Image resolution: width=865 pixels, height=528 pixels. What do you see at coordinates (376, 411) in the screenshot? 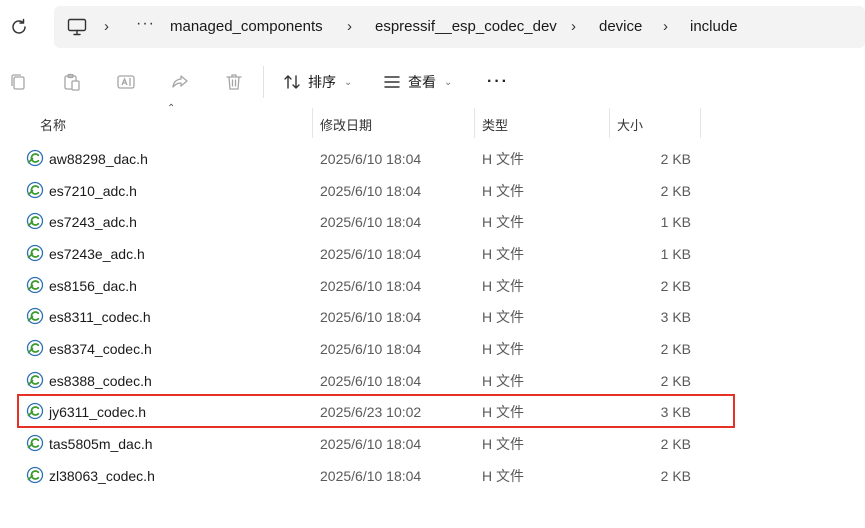
I see `highlight-annotation-box` at bounding box center [376, 411].